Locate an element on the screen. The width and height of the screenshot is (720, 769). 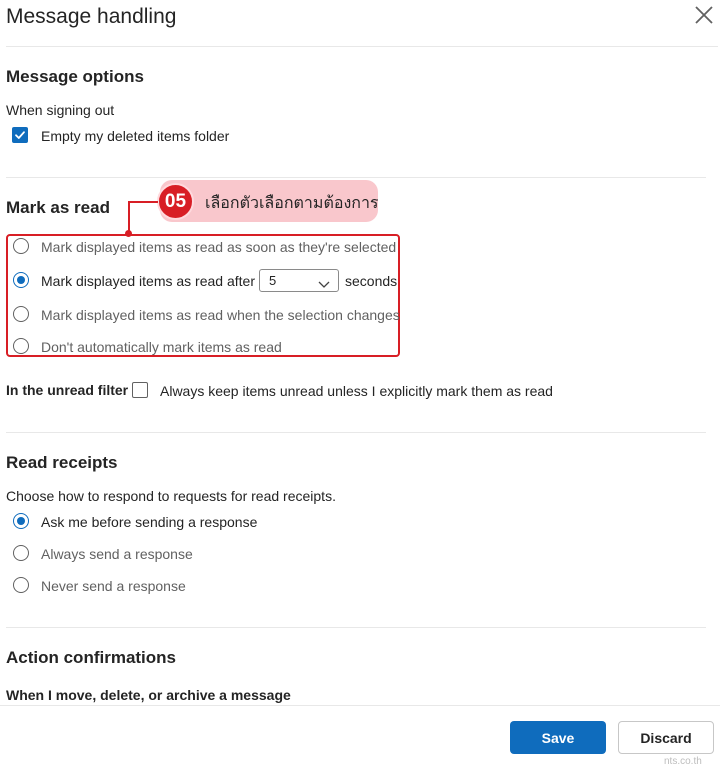
delay-seconds-value: 5 is located at coordinates (273, 280).